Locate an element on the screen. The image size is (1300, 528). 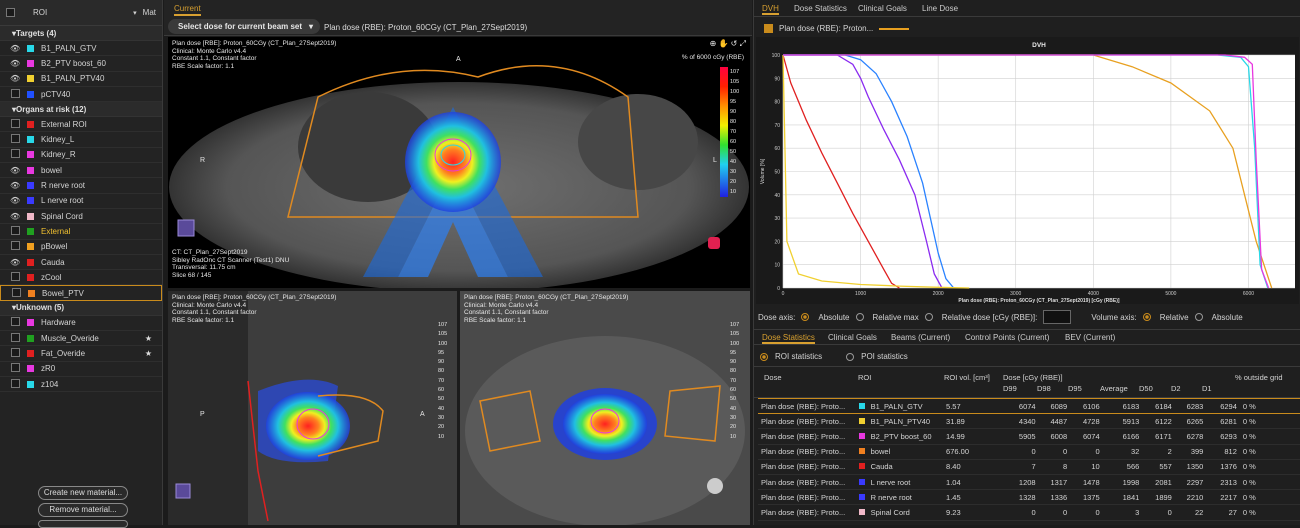
tab-clinical-goals: Clinical Goals is located at coordinates (882, 8).